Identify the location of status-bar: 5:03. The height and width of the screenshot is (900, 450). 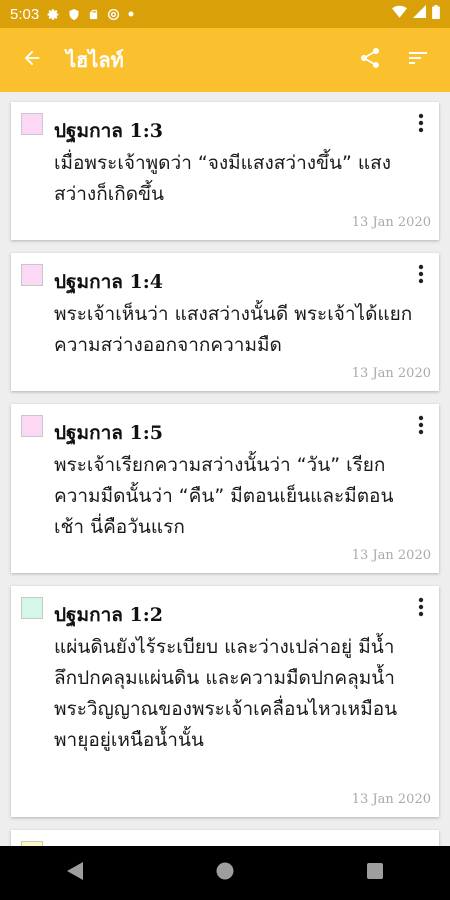
(225, 14).